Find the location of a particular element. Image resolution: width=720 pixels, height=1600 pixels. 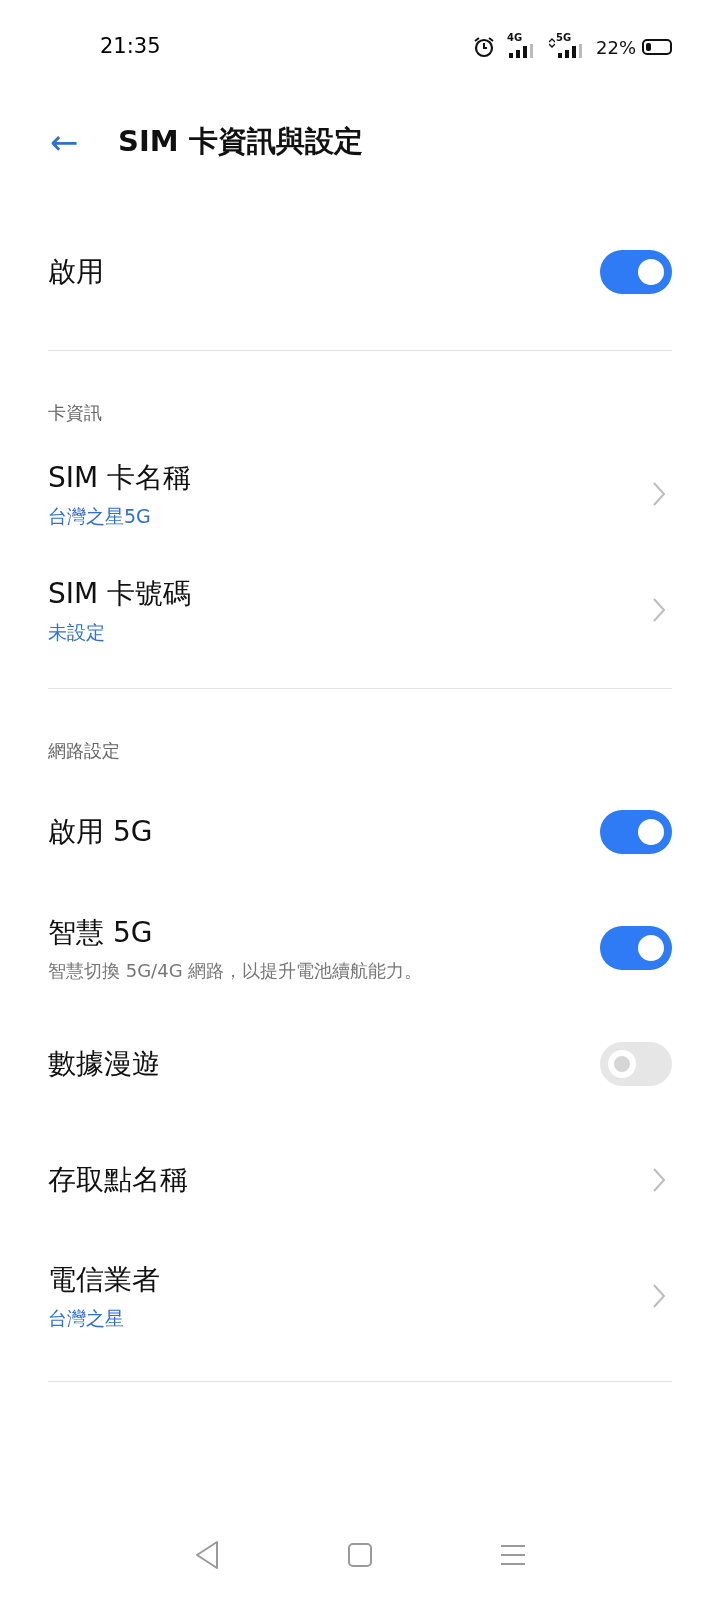

status-time: 21:35 is located at coordinates (130, 47).